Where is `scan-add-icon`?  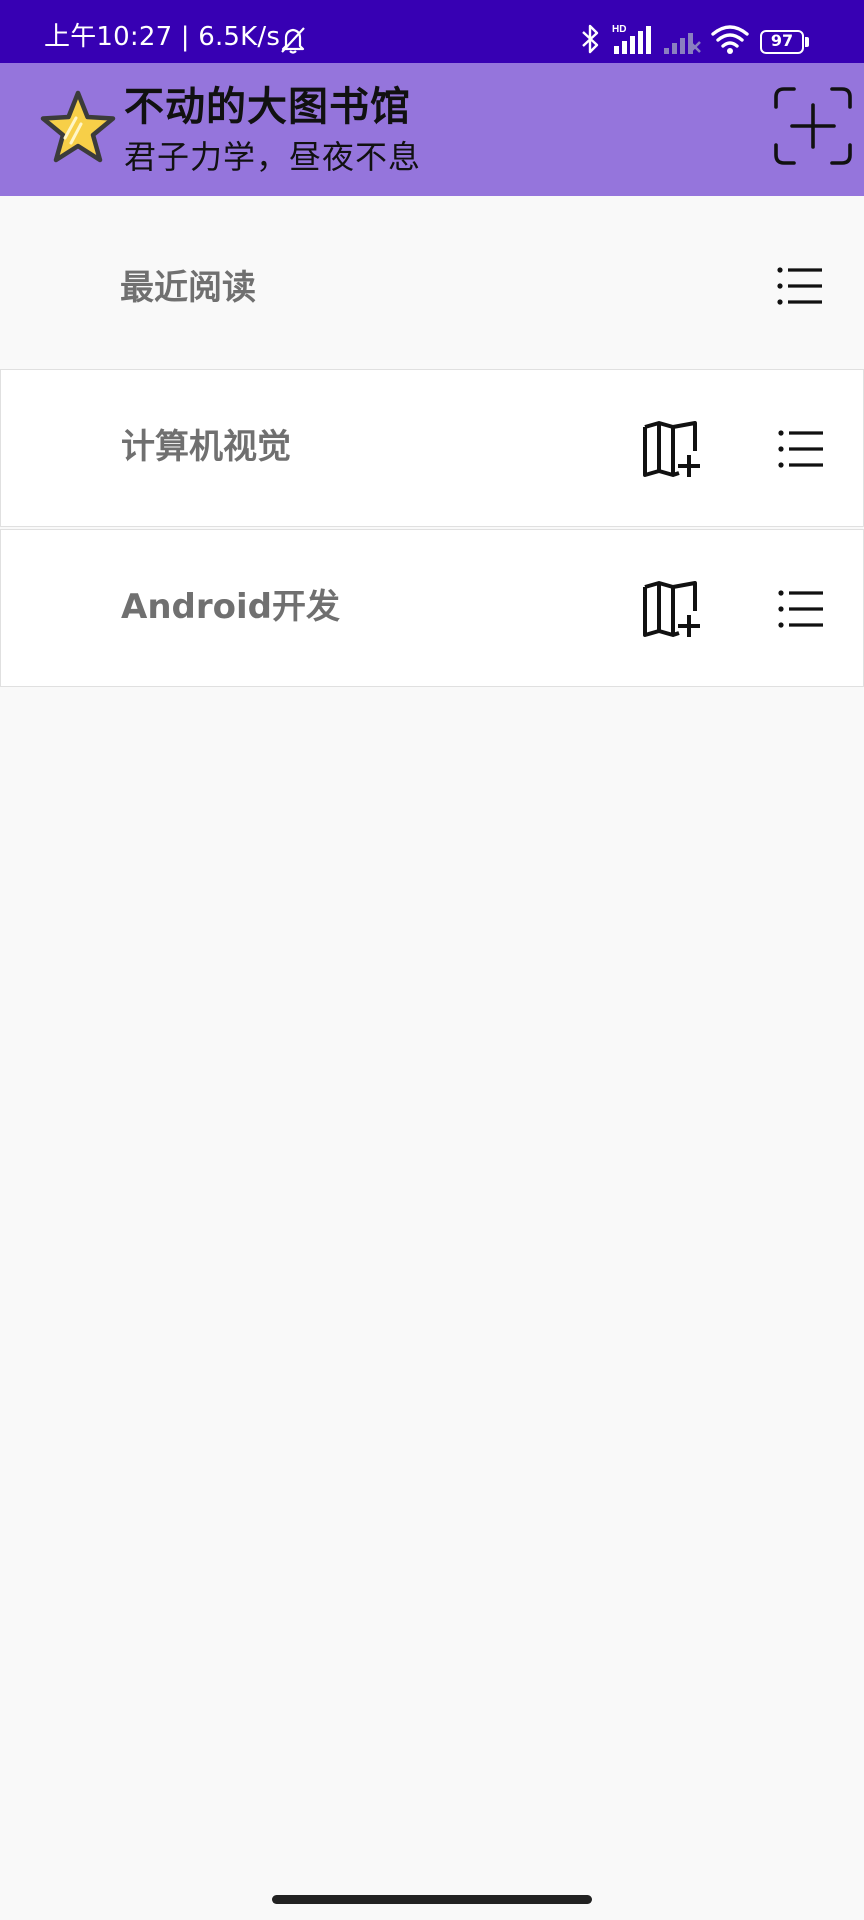 scan-add-icon is located at coordinates (813, 126).